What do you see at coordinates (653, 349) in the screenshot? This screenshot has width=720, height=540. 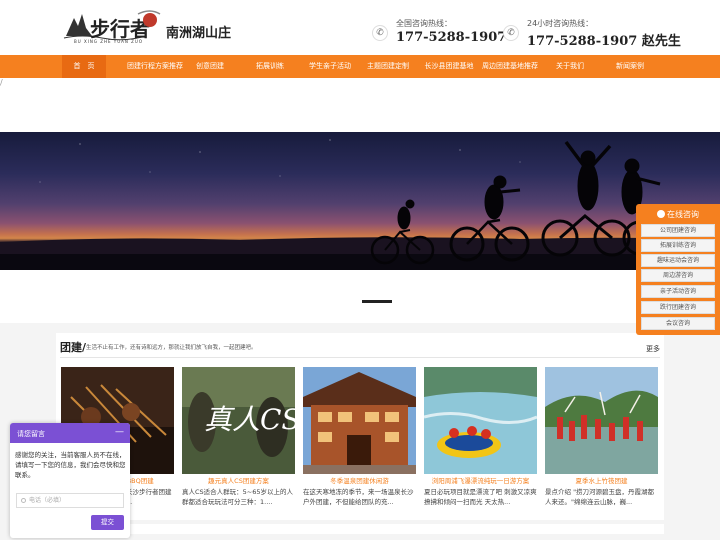 I see `more-link: 更多` at bounding box center [653, 349].